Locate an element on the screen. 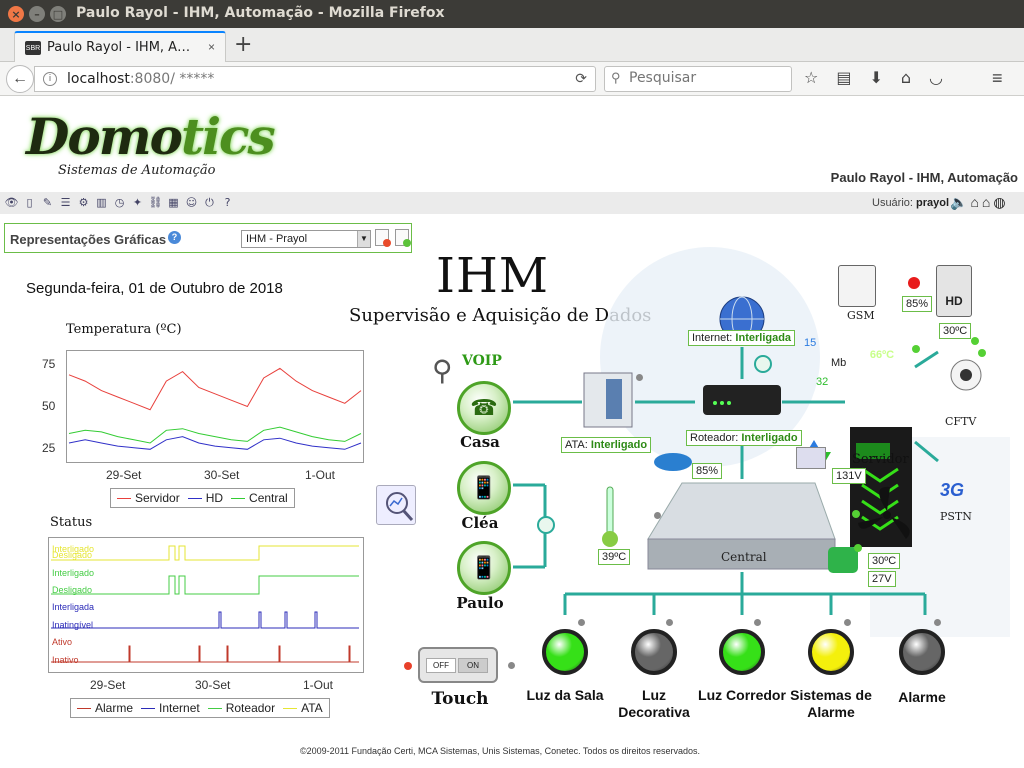 This screenshot has height=768, width=1024. download-speed: 32 is located at coordinates (822, 382).